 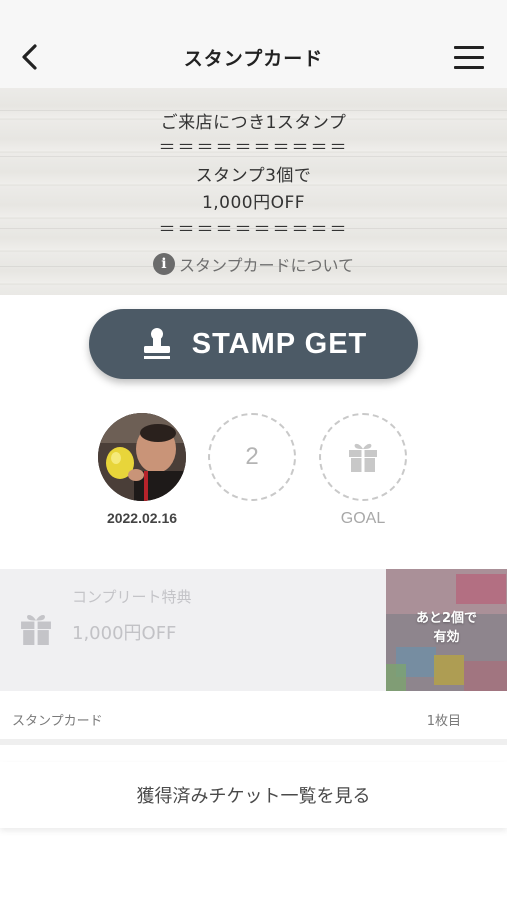 What do you see at coordinates (253, 203) in the screenshot?
I see `banner-line-4: 1,000円OFF` at bounding box center [253, 203].